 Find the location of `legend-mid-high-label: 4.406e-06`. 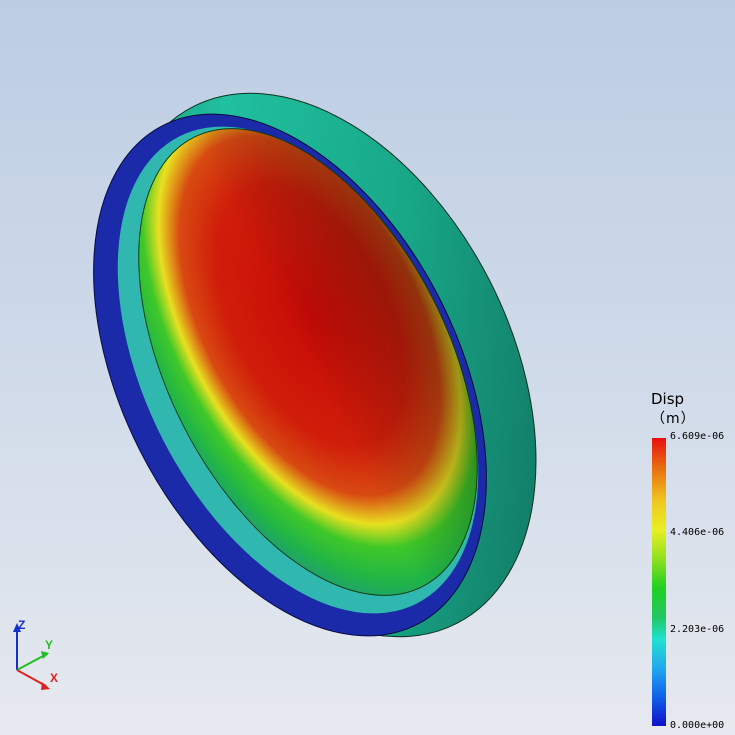

legend-mid-high-label: 4.406e-06 is located at coordinates (697, 532).